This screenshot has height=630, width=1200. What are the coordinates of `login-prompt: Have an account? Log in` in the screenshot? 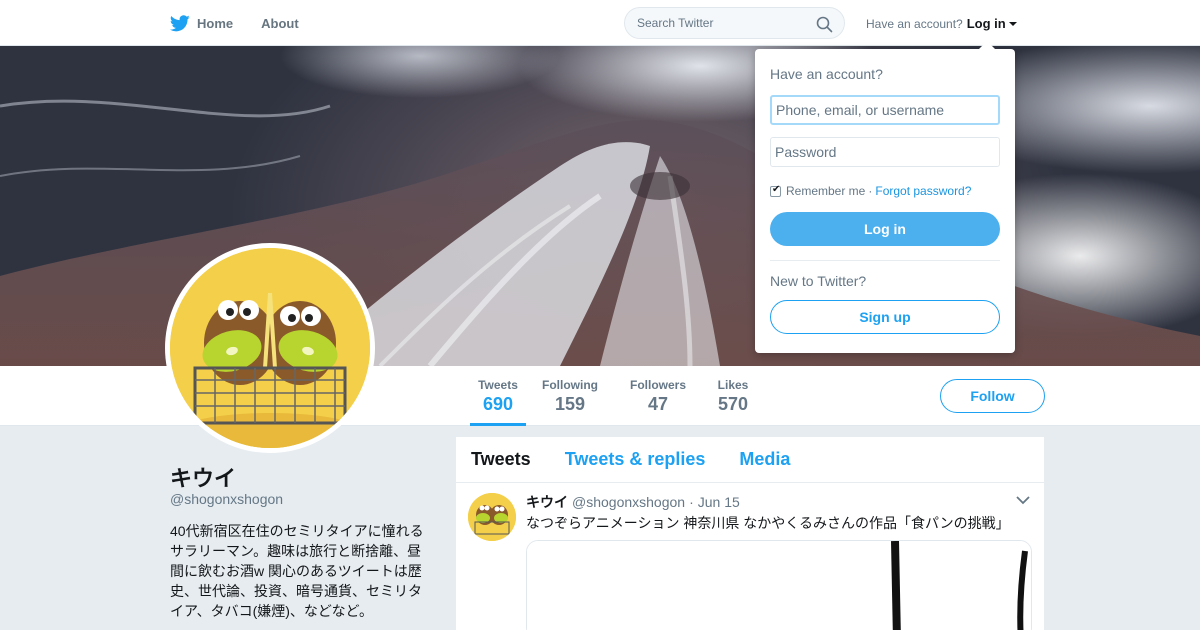 It's located at (941, 23).